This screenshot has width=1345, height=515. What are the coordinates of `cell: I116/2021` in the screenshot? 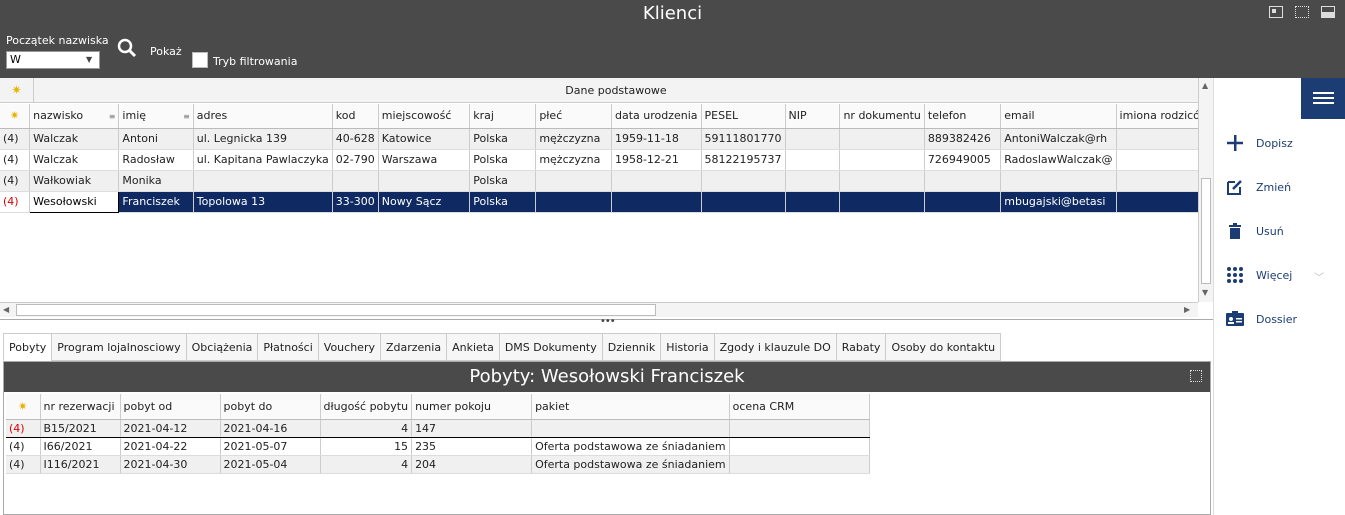 It's located at (80, 464).